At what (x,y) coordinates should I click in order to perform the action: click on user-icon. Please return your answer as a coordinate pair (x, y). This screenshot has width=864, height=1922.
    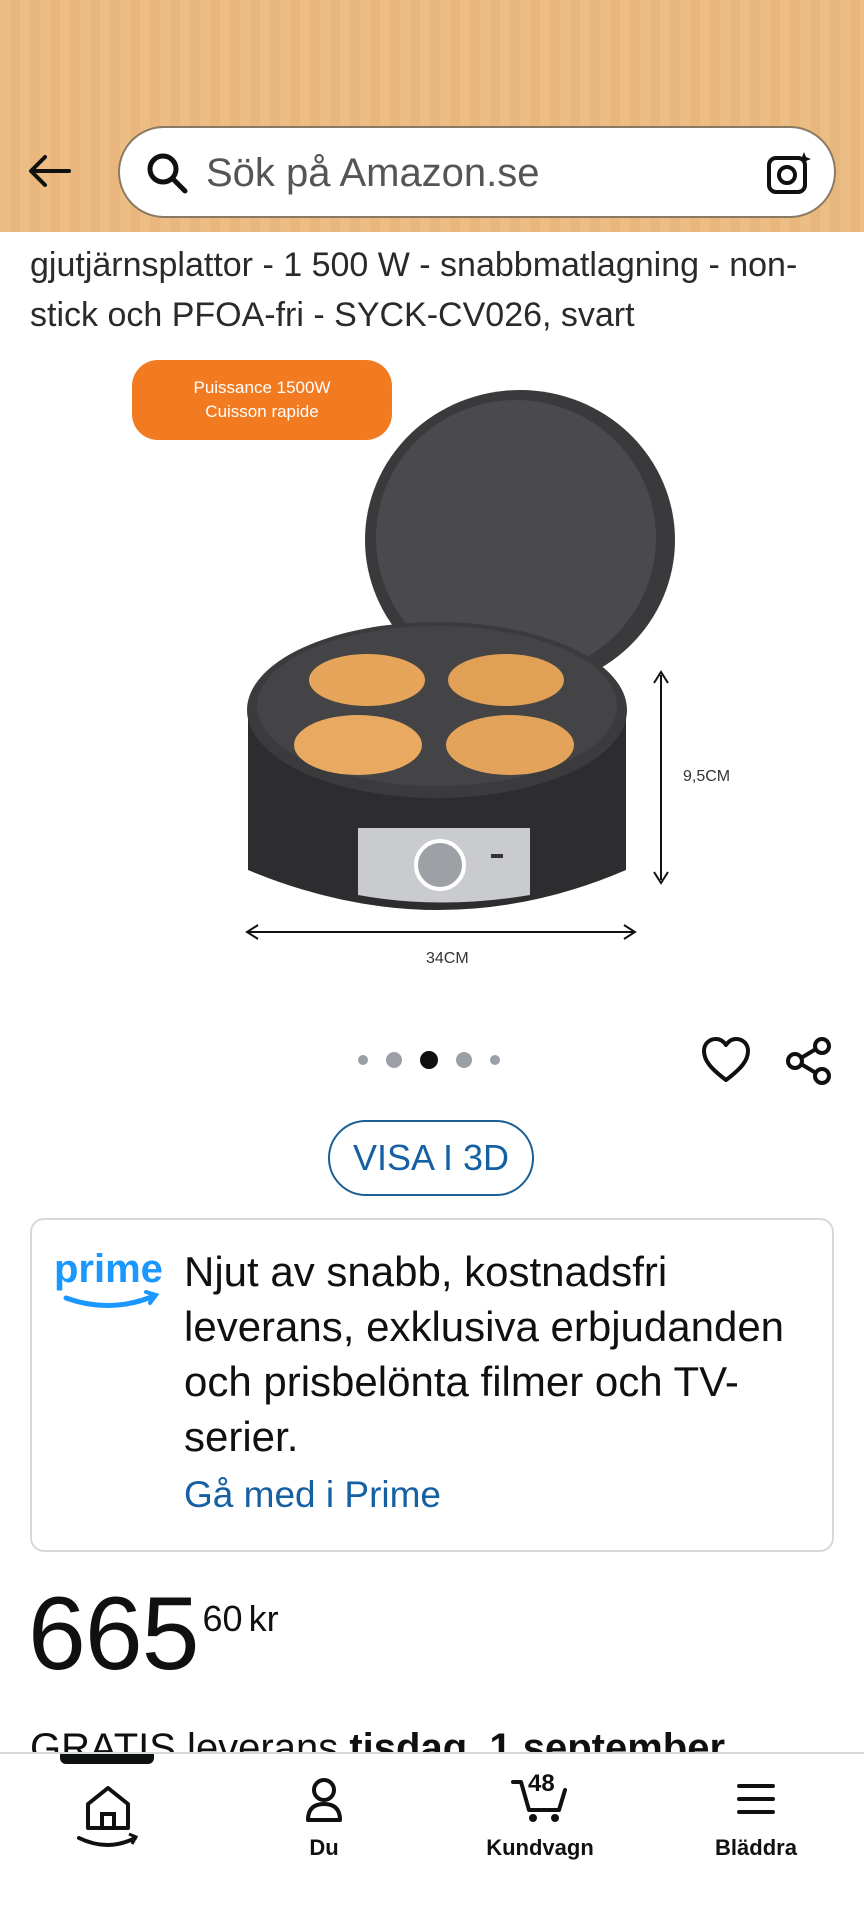
    Looking at the image, I should click on (324, 1800).